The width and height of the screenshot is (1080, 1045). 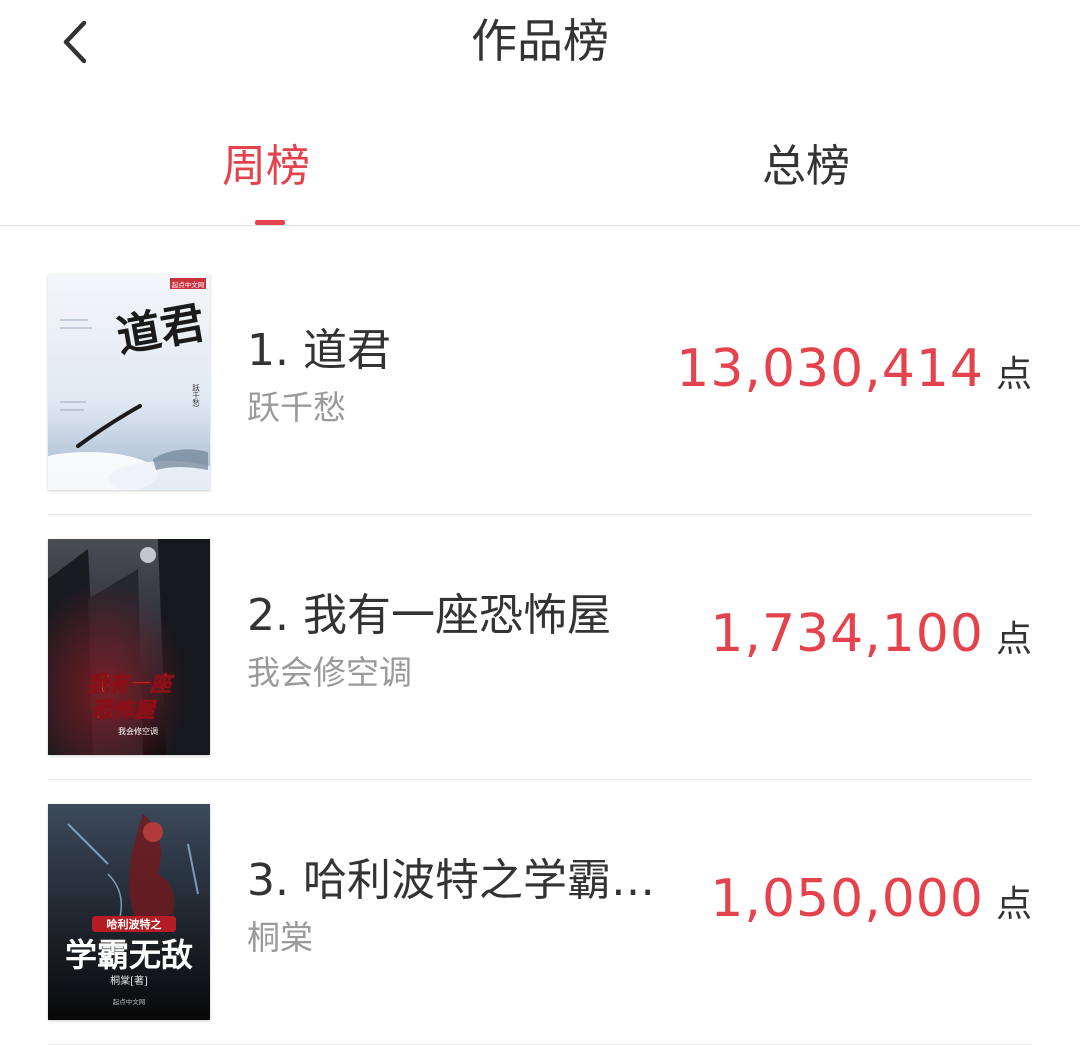 I want to click on tab-total: 总榜, so click(x=810, y=172).